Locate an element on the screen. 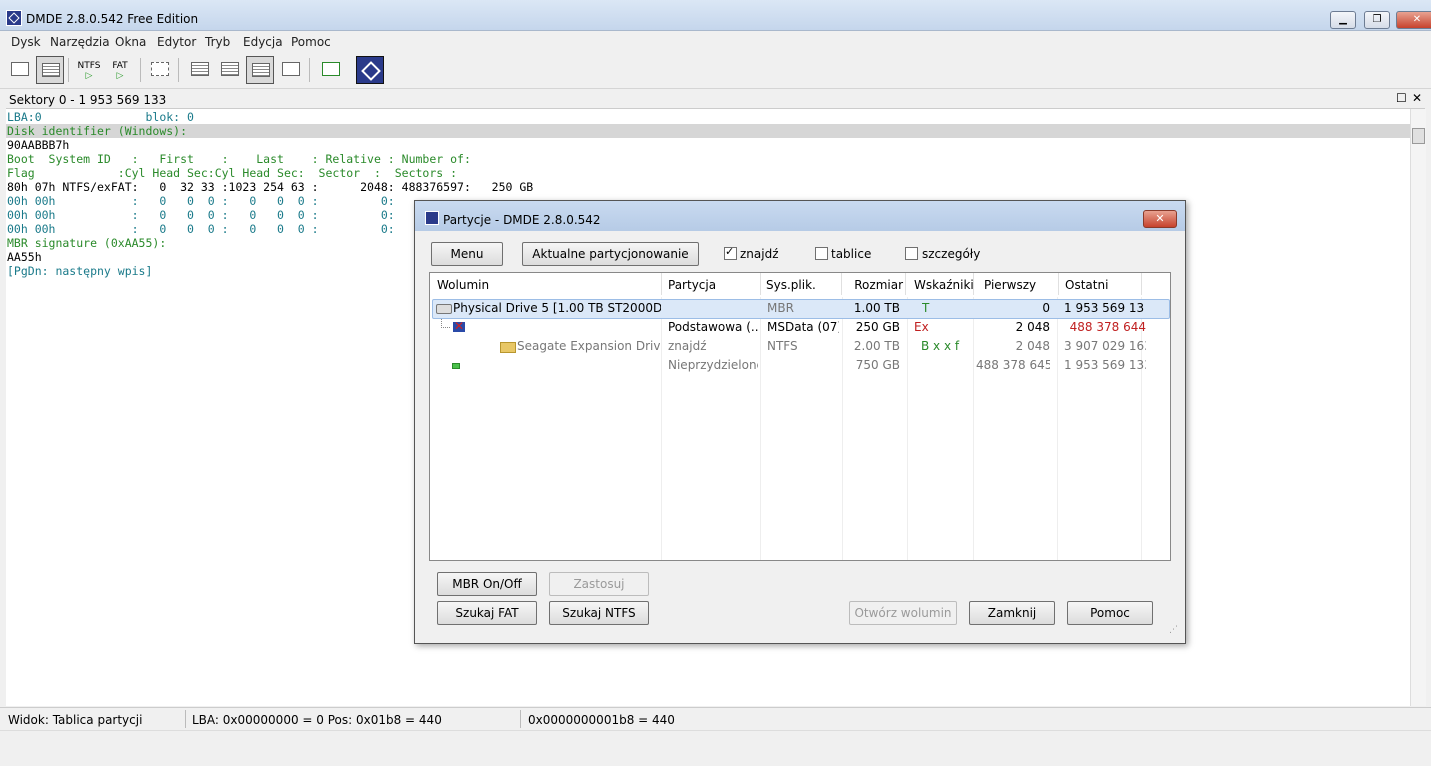 This screenshot has height=766, width=1431. maximize-button: ❐ is located at coordinates (1377, 20).